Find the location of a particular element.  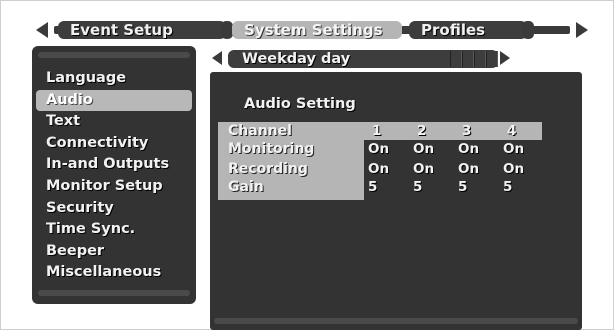

sidebar-item-in-and-outputs: In-and Outputs is located at coordinates (114, 165).